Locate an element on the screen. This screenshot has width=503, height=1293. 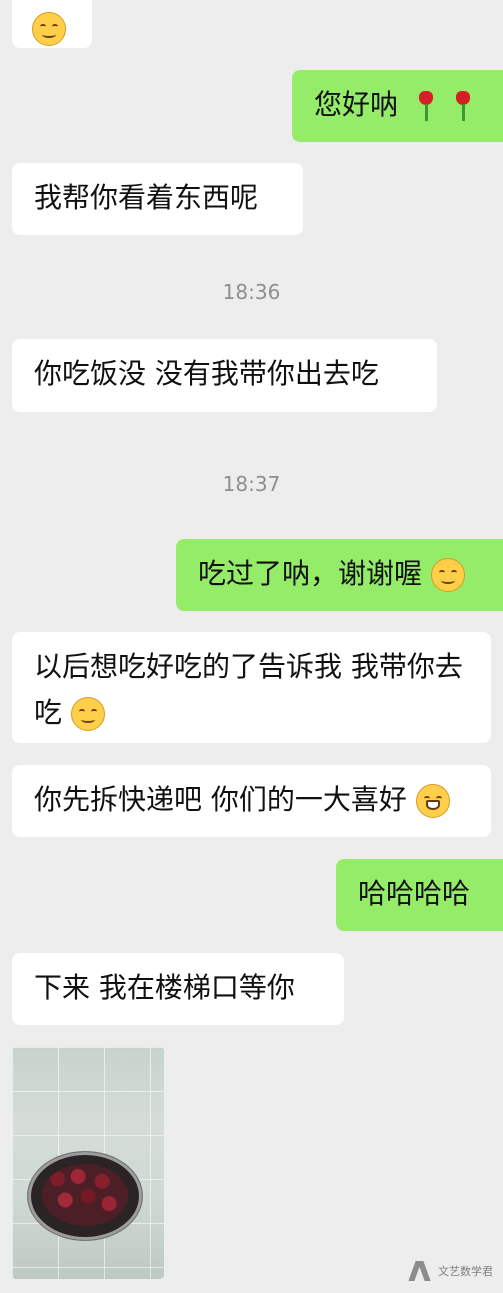
chat-timestamp: 18:37 is located at coordinates (251, 484).